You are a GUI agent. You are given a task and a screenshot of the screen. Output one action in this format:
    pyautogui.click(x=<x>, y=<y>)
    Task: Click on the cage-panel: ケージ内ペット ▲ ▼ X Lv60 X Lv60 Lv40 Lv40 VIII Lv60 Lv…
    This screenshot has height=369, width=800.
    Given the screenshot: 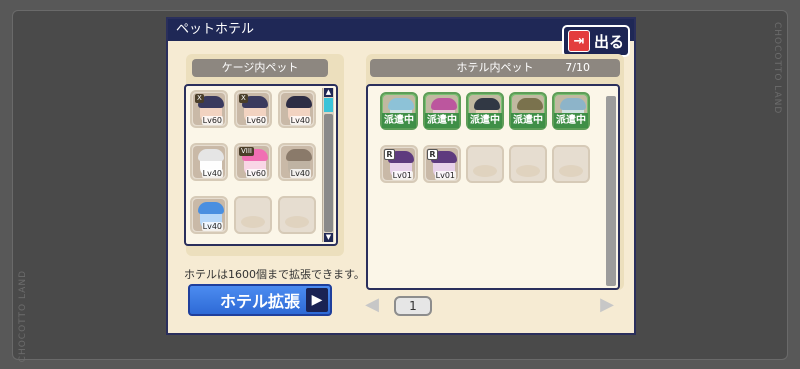 What is the action you would take?
    pyautogui.click(x=264, y=155)
    